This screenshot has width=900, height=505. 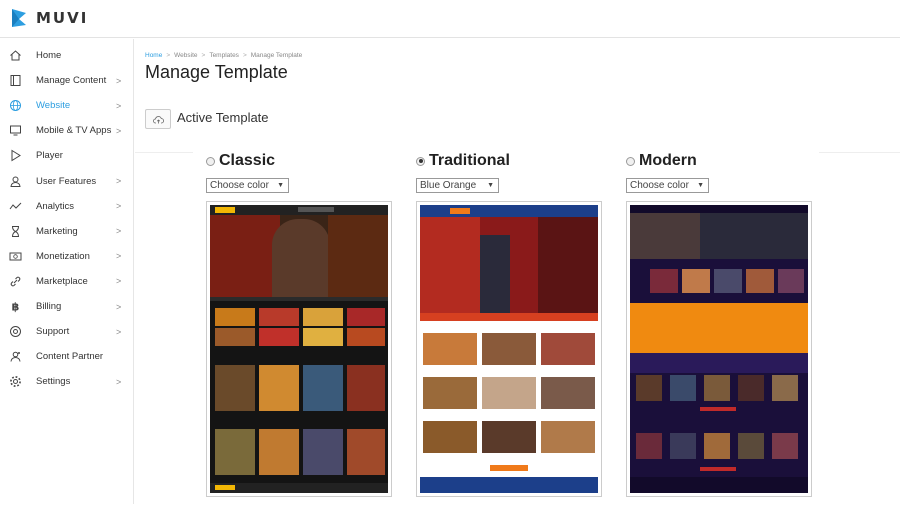 I want to click on sidebar-item-label: Manage Content, so click(x=71, y=81).